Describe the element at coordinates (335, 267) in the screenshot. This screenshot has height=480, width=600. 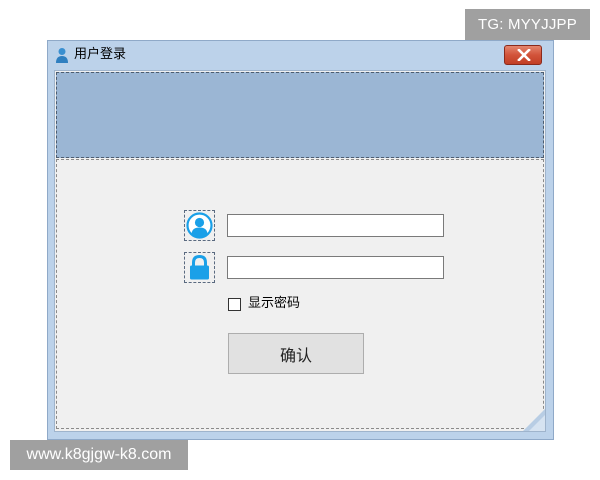
I see `password-input` at that location.